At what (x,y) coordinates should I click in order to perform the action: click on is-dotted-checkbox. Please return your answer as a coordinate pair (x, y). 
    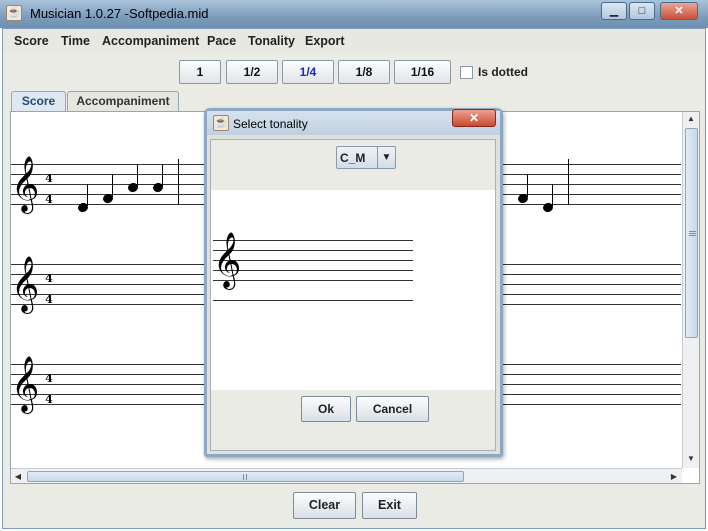
    Looking at the image, I should click on (466, 72).